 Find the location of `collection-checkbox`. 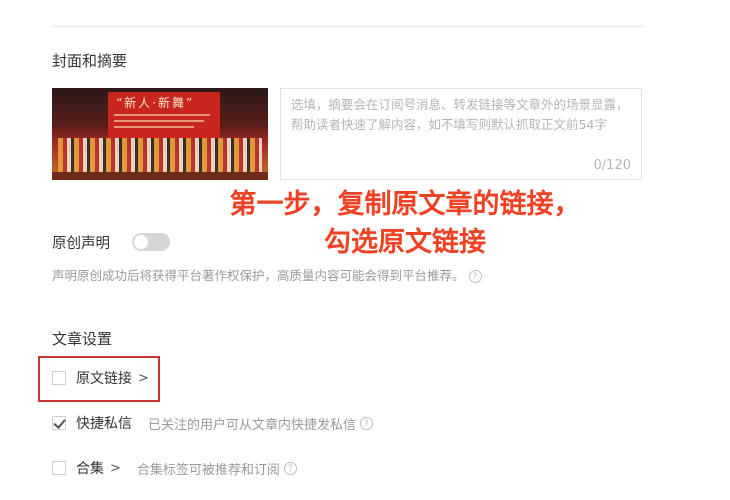

collection-checkbox is located at coordinates (59, 468).